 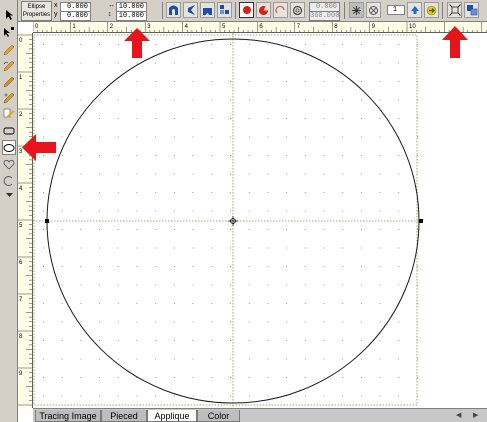 I want to click on arrow-up-icon, so click(x=414, y=10).